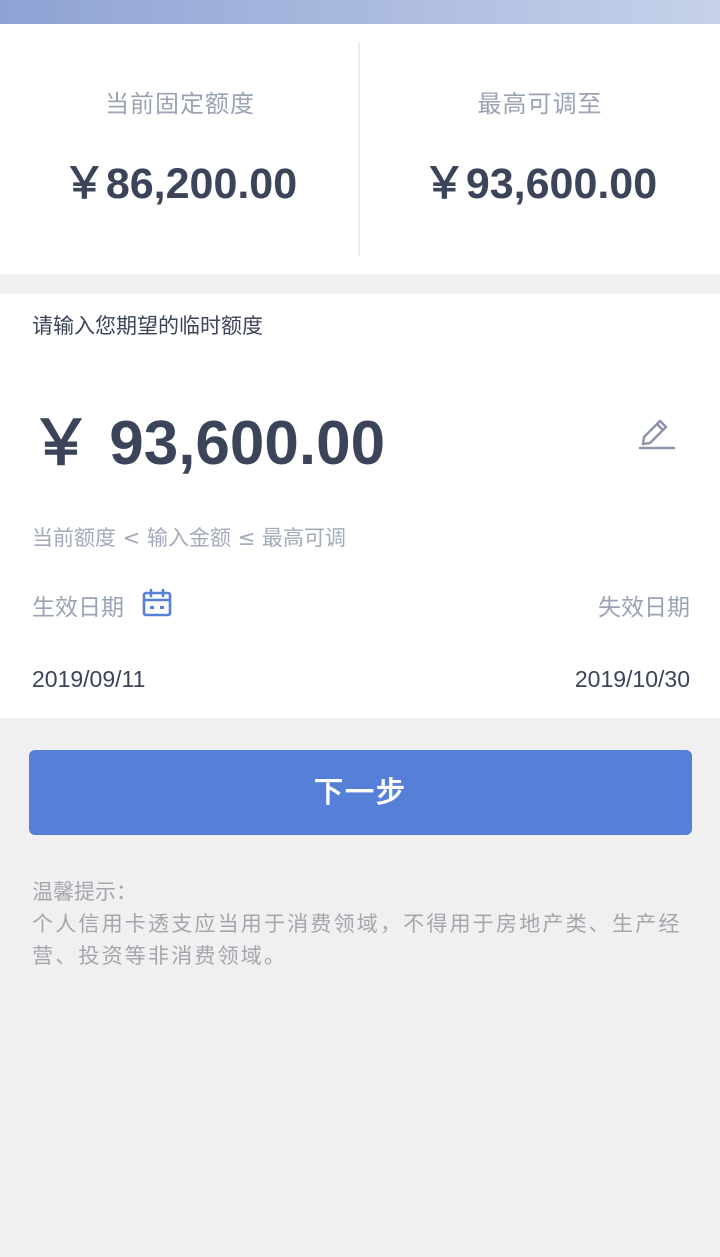  I want to click on max-limit-value: ￥93,600.00, so click(540, 184).